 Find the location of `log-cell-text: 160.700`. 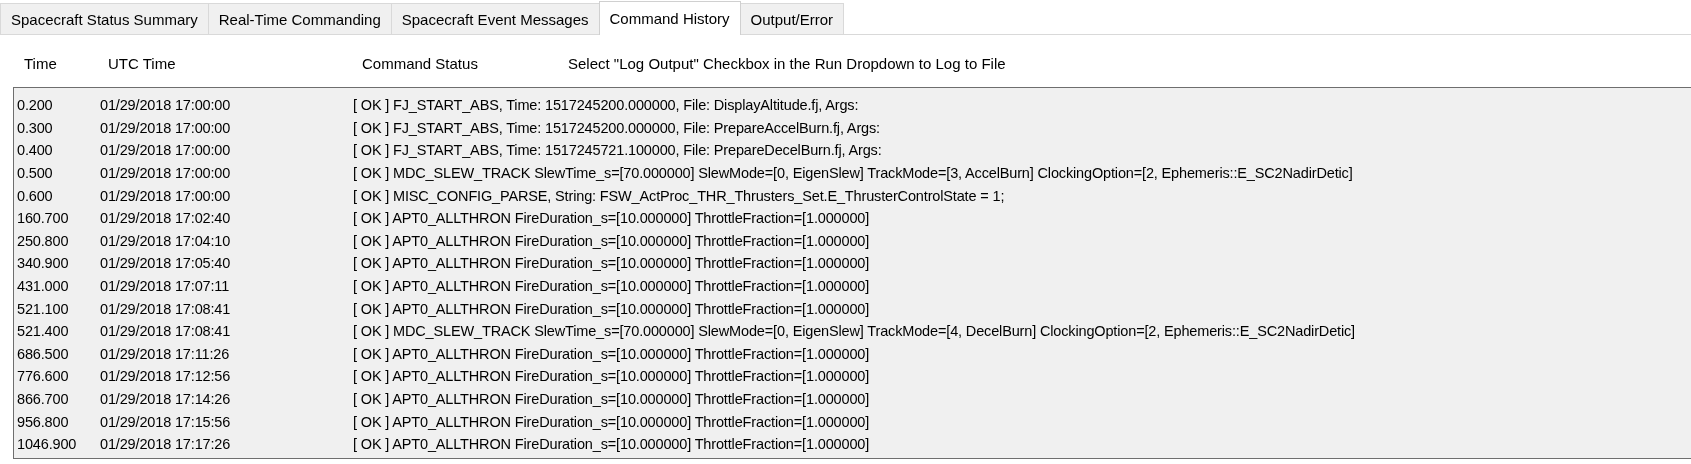

log-cell-text: 160.700 is located at coordinates (43, 218).